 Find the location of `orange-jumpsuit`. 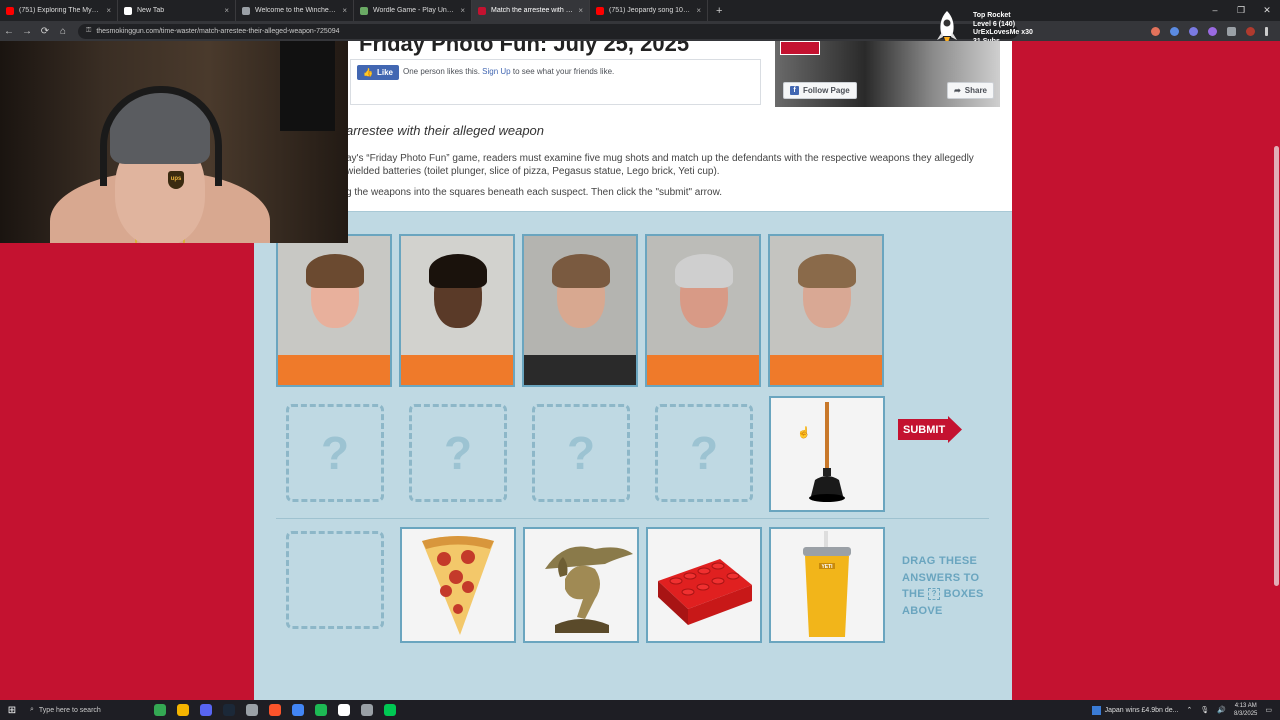

orange-jumpsuit is located at coordinates (703, 370).